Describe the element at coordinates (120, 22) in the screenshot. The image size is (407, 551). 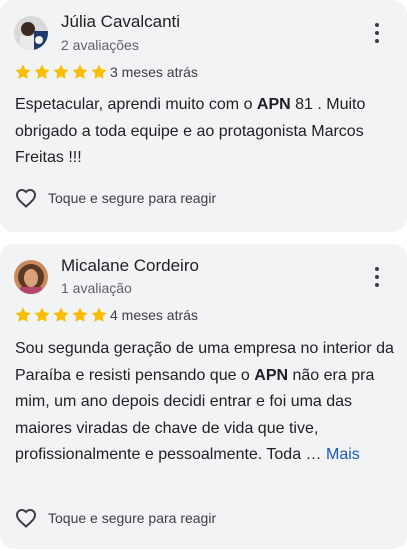
I see `reviewer-name: Júlia Cavalcanti` at that location.